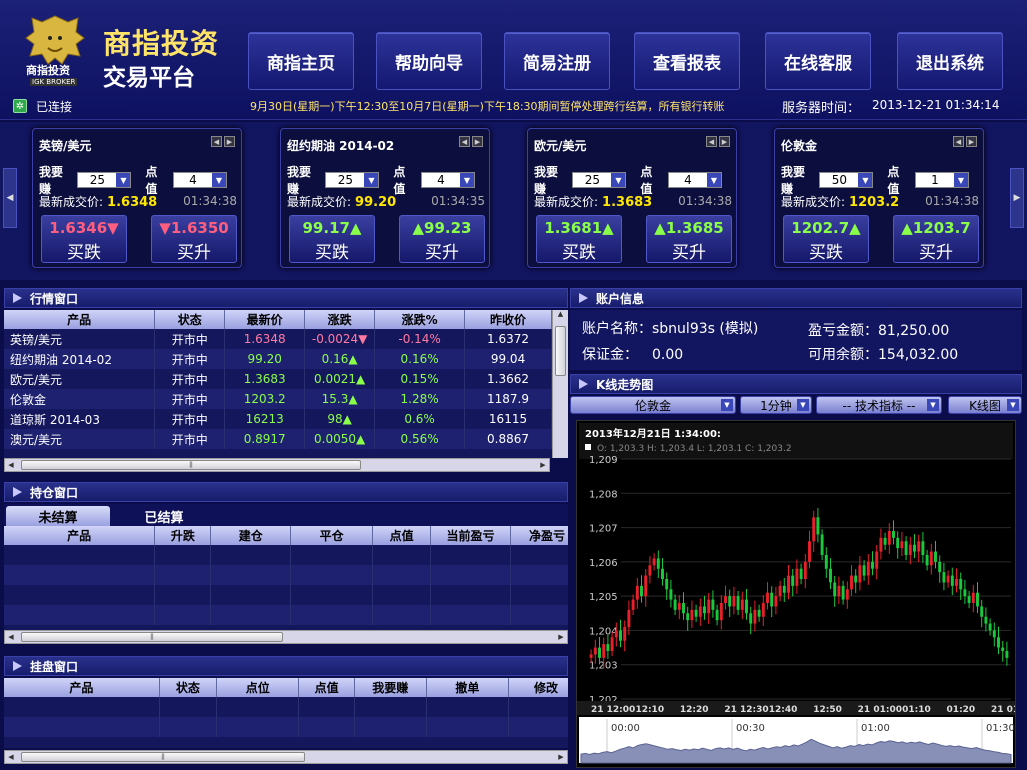  I want to click on table-cell: 0.56%, so click(420, 439).